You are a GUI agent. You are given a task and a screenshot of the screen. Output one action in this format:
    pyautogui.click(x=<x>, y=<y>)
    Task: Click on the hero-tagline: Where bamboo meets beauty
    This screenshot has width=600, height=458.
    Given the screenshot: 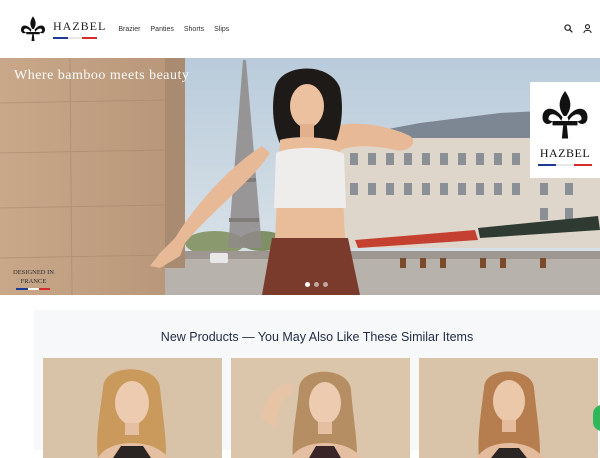 What is the action you would take?
    pyautogui.click(x=102, y=75)
    